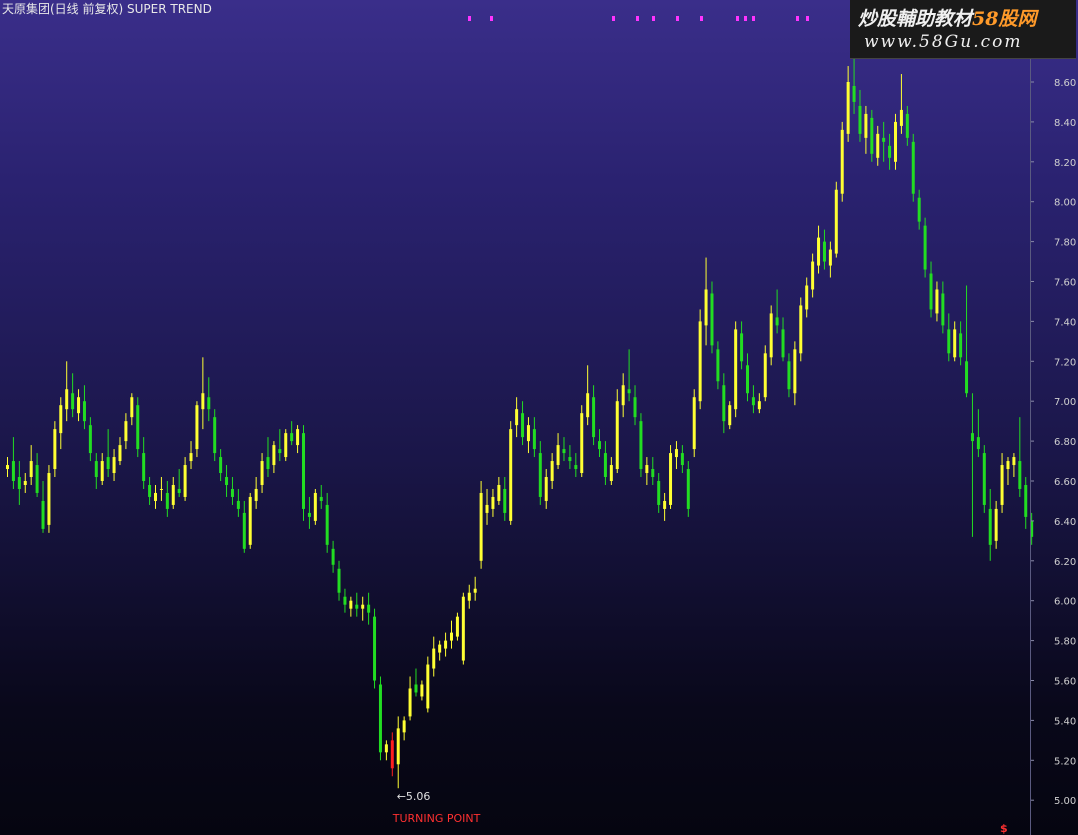  I want to click on turning-point-label: TURNING POINT, so click(436, 818).